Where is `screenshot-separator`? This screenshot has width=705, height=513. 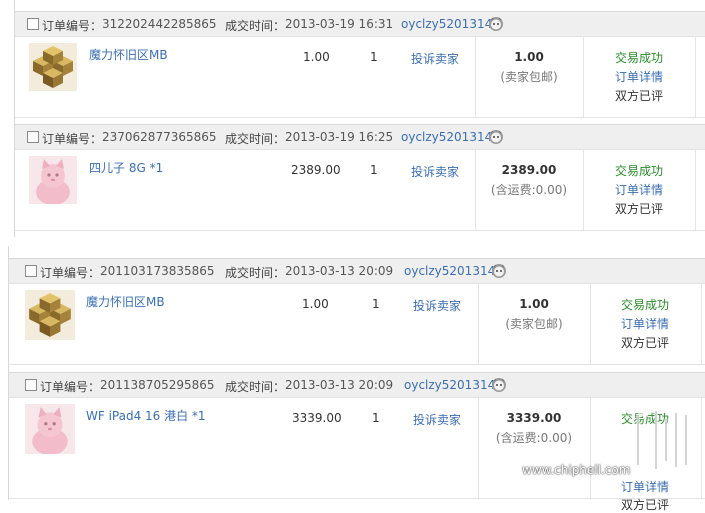
screenshot-separator is located at coordinates (352, 240).